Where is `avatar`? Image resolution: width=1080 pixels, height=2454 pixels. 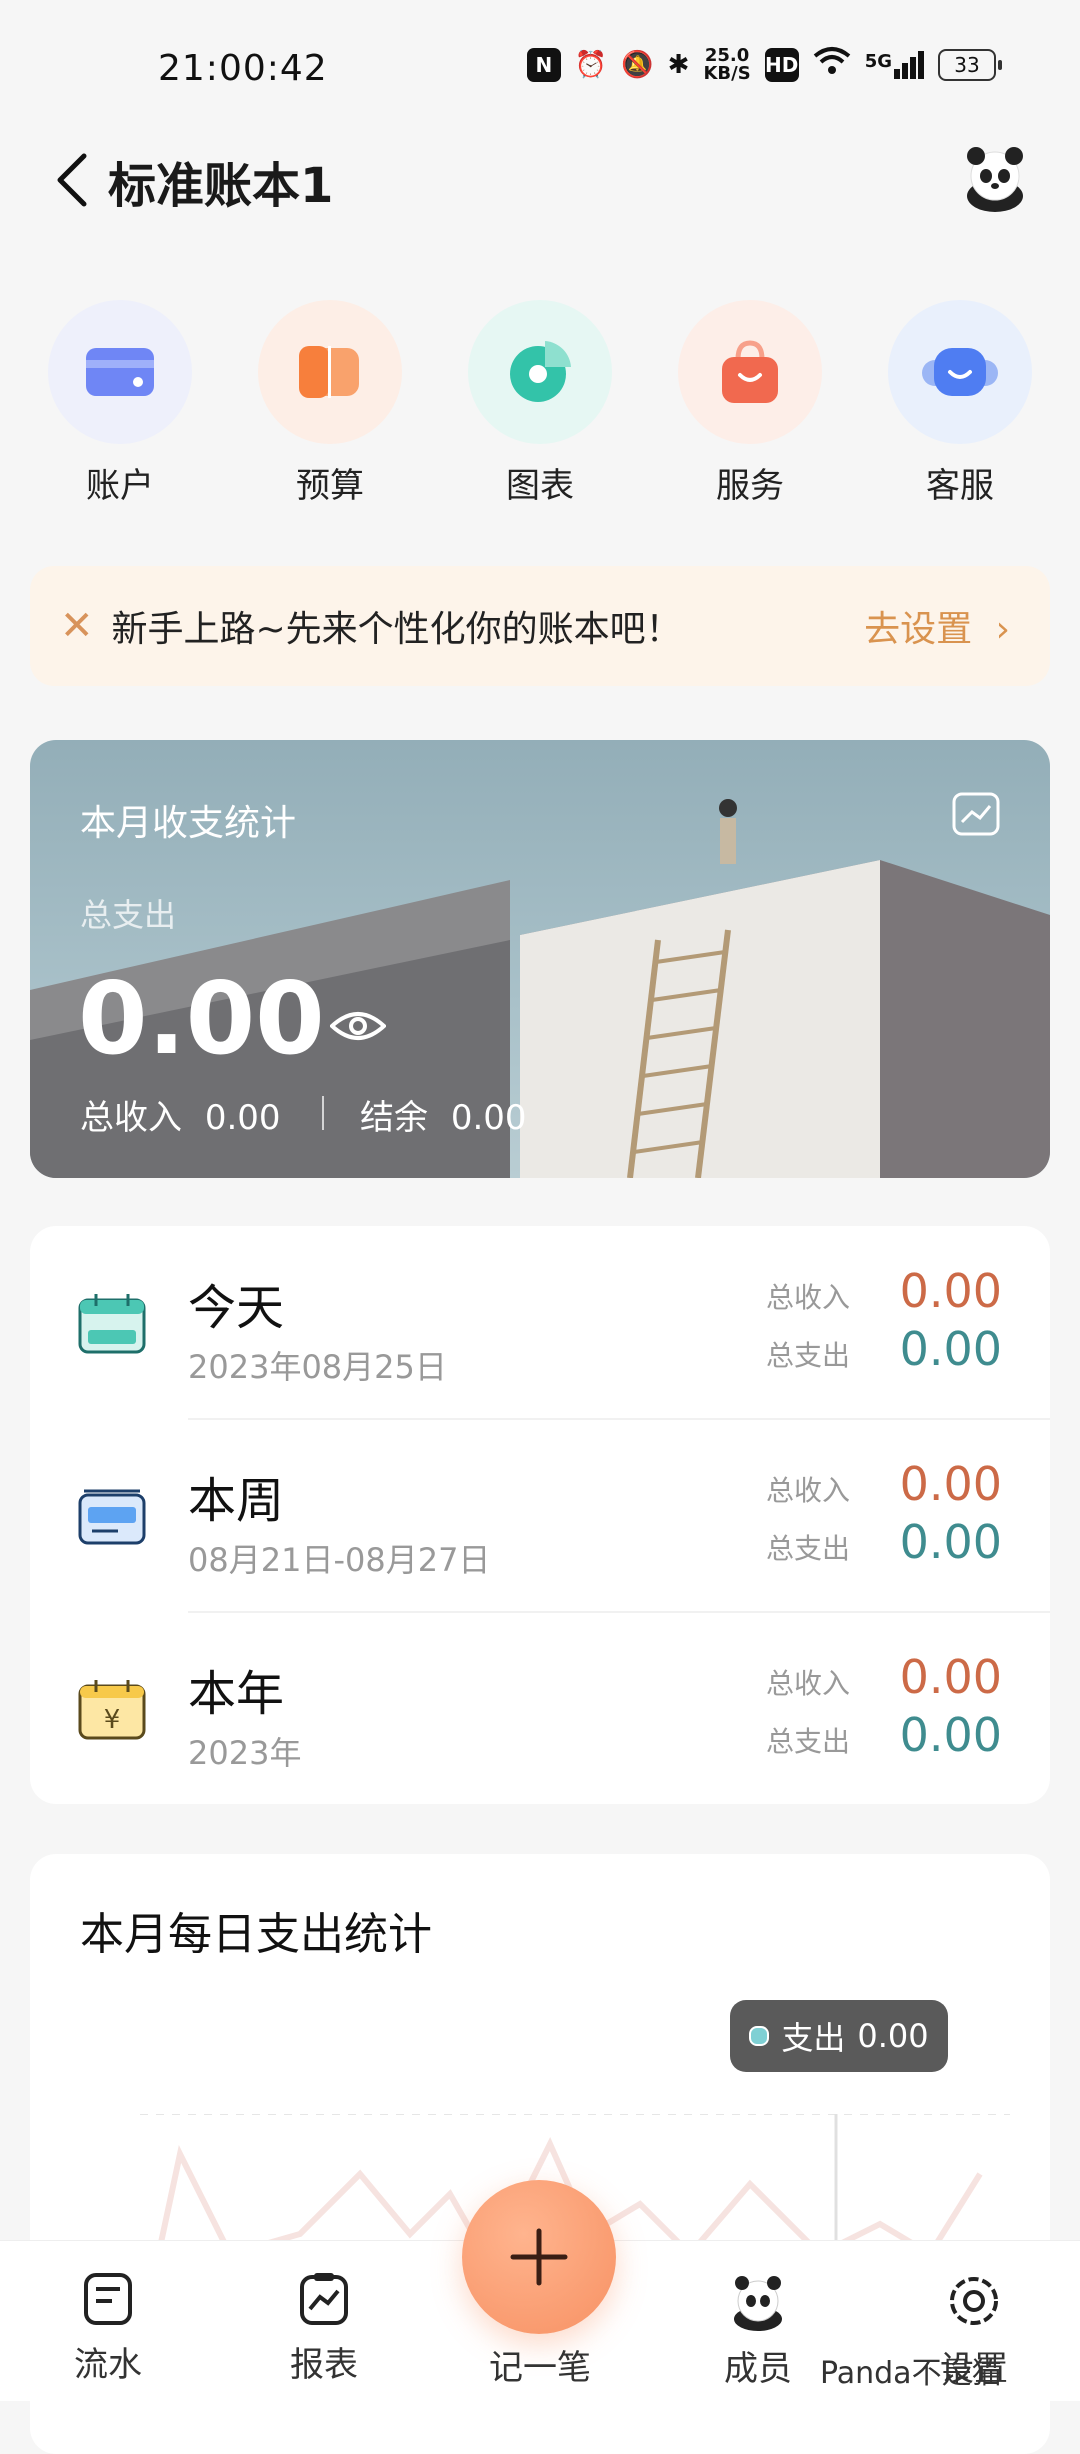
avatar is located at coordinates (995, 177).